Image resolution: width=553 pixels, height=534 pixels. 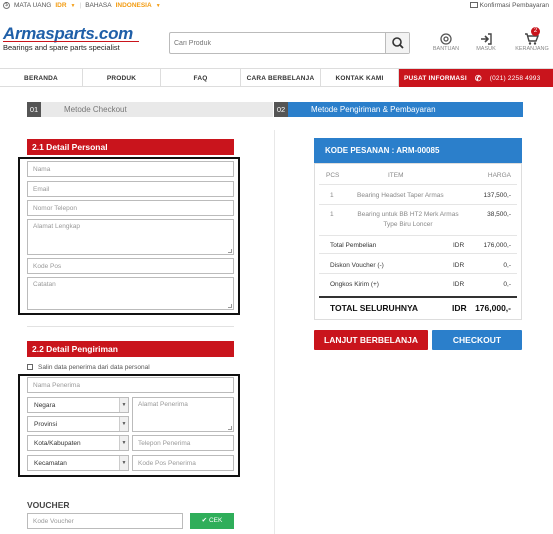 What do you see at coordinates (418, 150) in the screenshot?
I see `order-code-heading: KODE PESANAN : ARM-00085` at bounding box center [418, 150].